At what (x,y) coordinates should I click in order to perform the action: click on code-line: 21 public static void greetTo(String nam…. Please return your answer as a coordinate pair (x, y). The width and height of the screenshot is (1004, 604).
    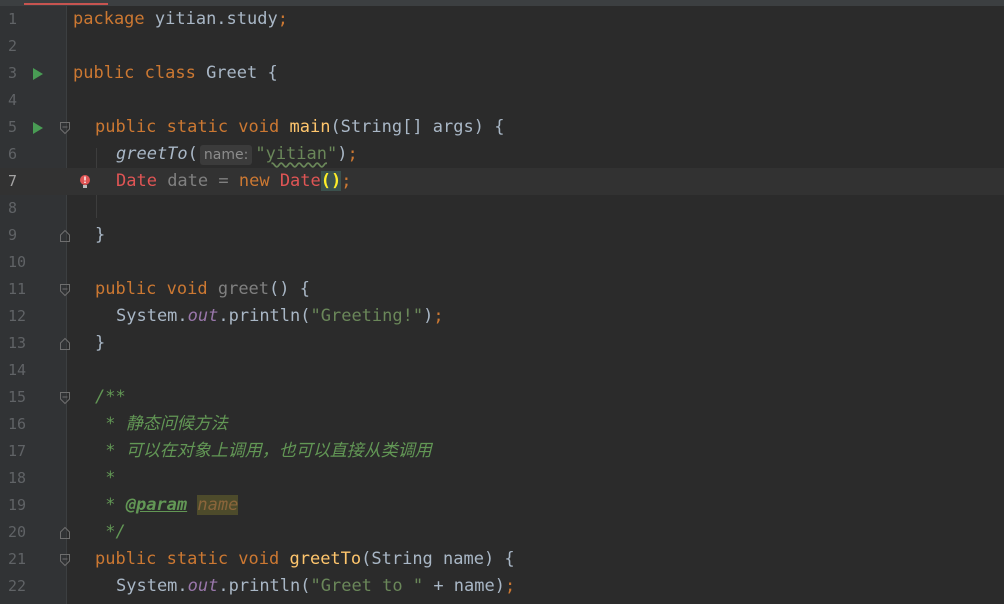
    Looking at the image, I should click on (502, 559).